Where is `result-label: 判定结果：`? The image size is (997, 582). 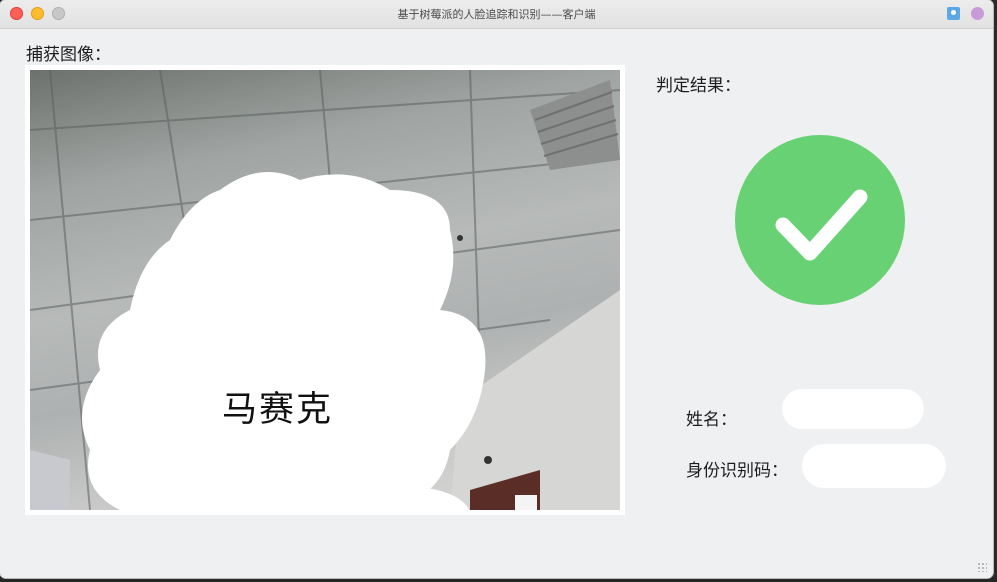 result-label: 判定结果： is located at coordinates (698, 86).